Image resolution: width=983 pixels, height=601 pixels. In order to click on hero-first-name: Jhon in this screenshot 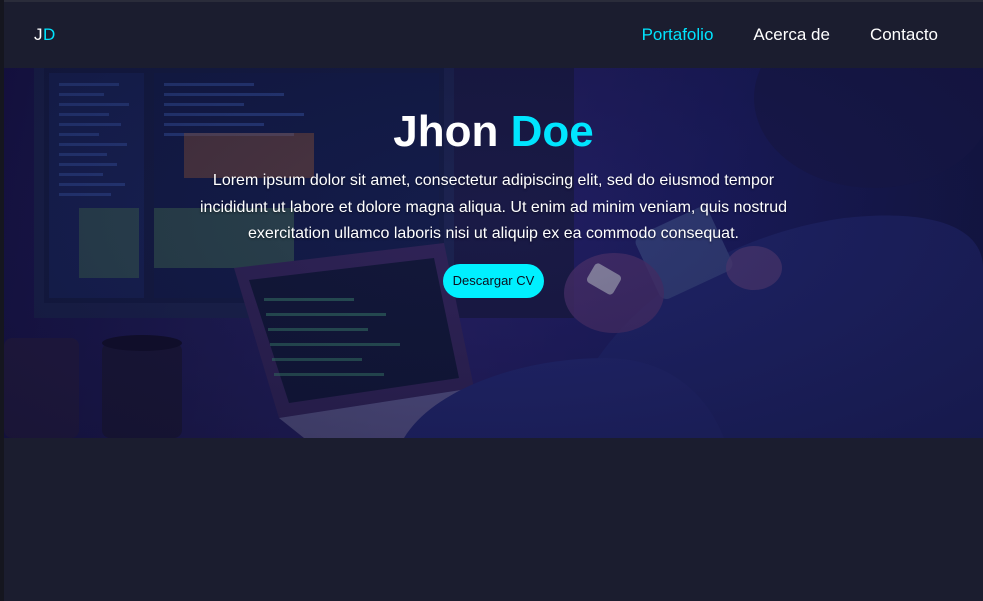, I will do `click(446, 131)`.